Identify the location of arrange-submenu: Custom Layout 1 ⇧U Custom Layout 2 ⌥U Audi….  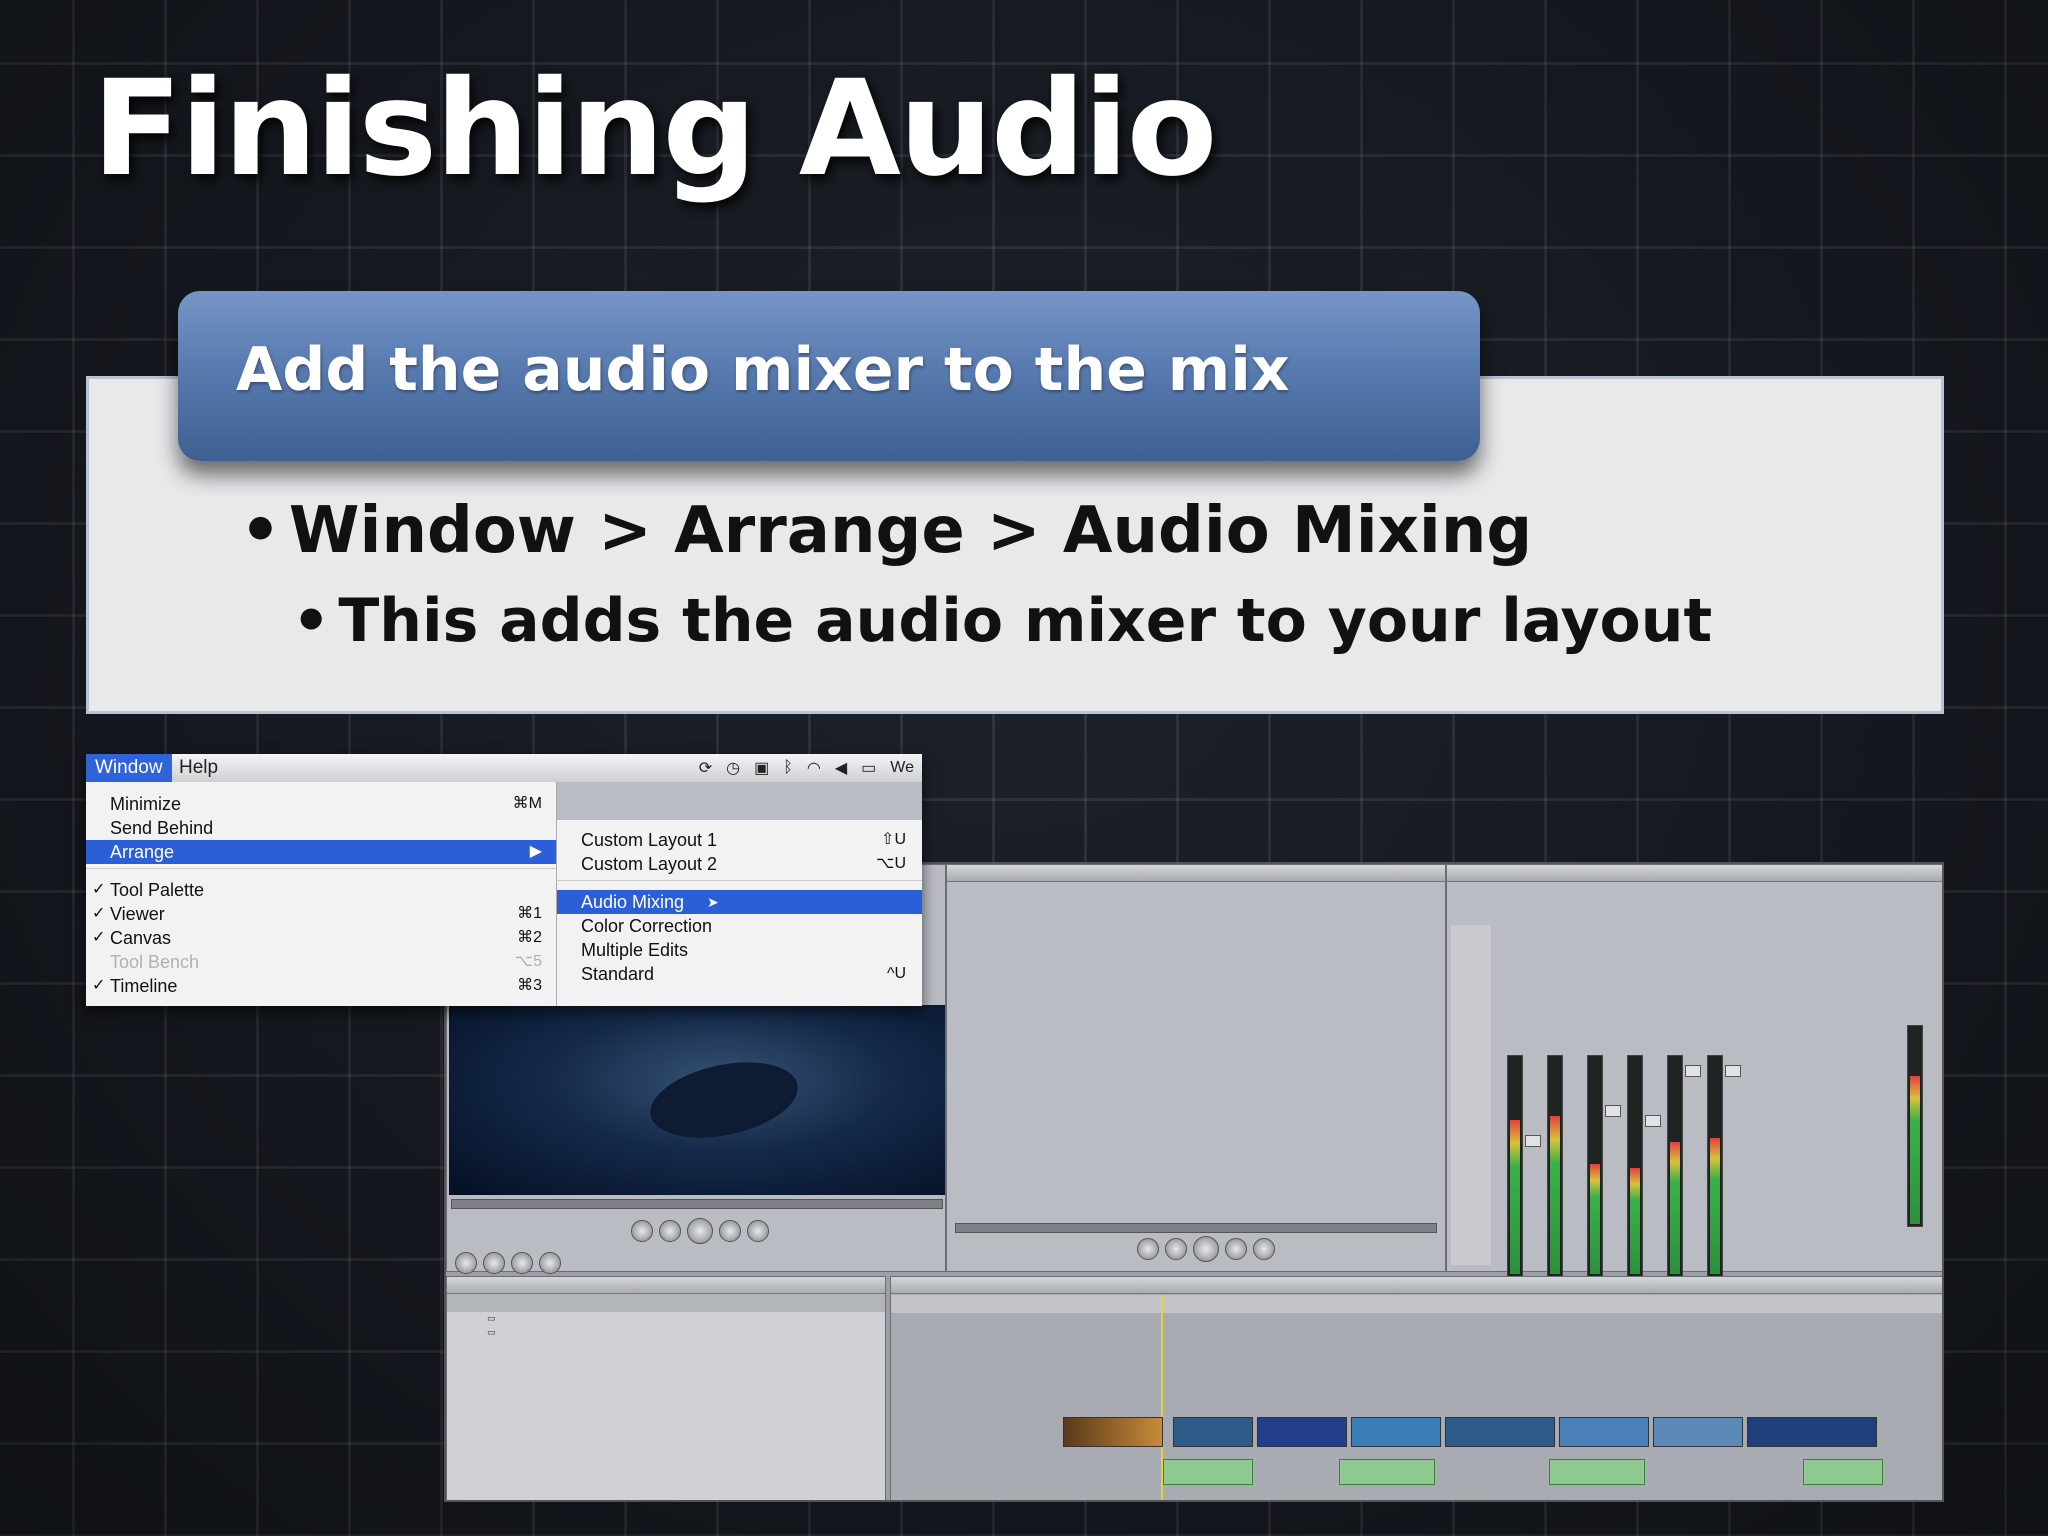
(739, 913).